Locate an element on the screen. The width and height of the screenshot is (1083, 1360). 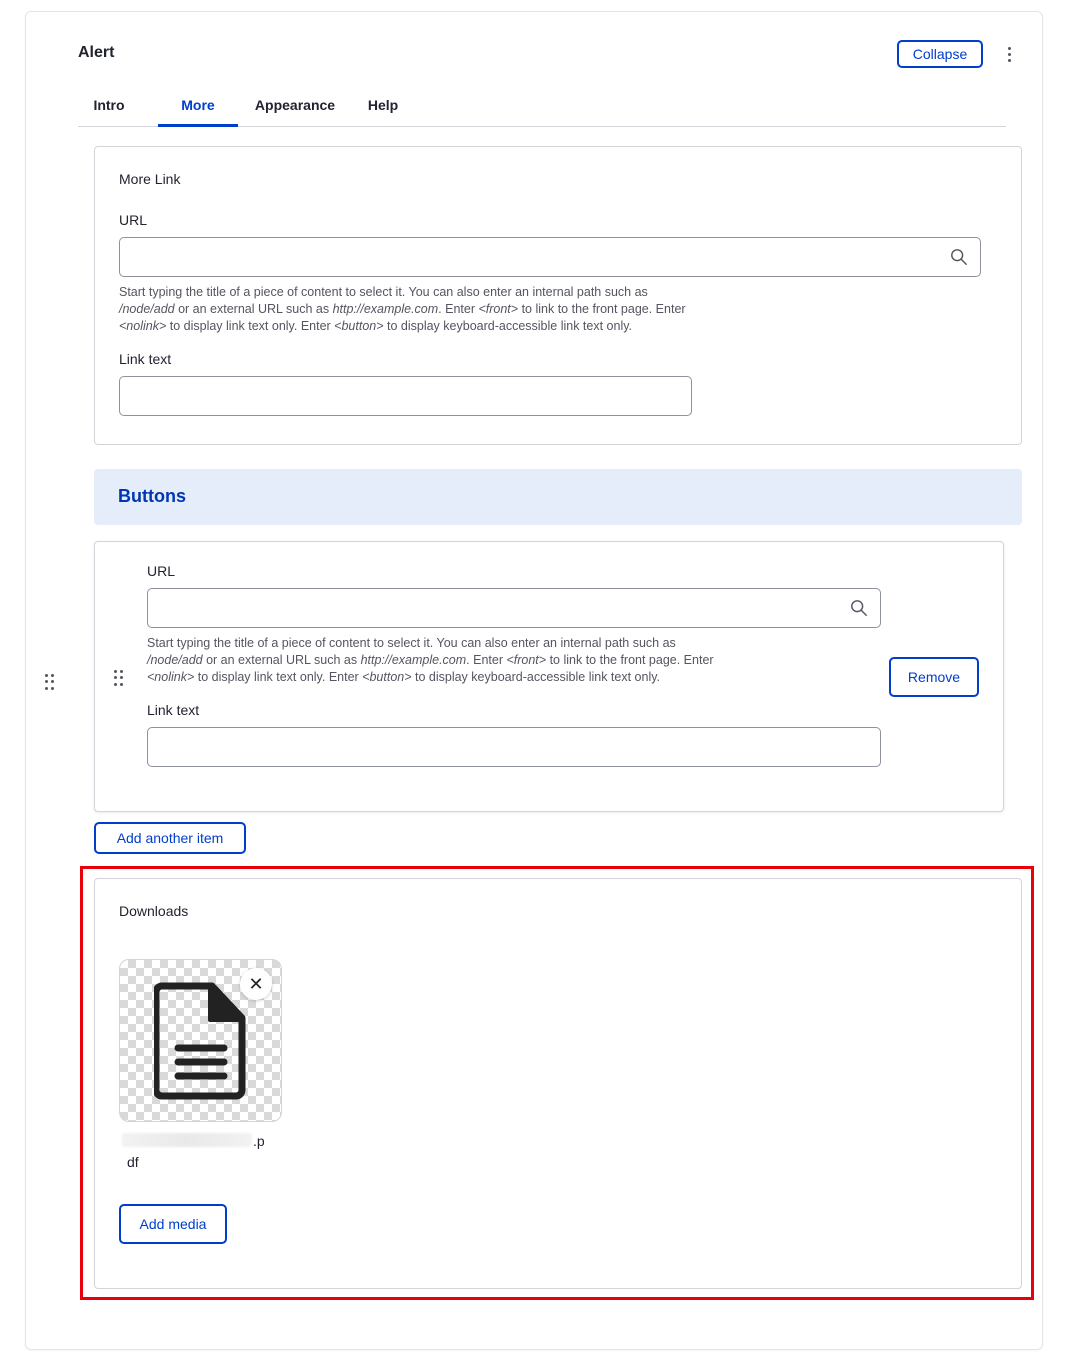
url-label: URL is located at coordinates (133, 220).